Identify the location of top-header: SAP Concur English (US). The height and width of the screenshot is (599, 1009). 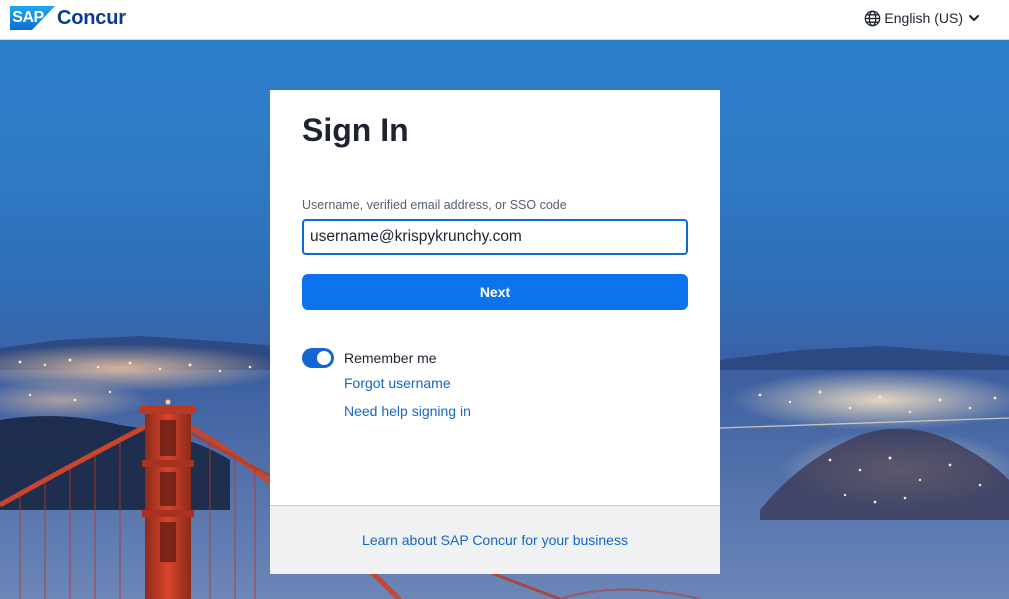
(504, 20).